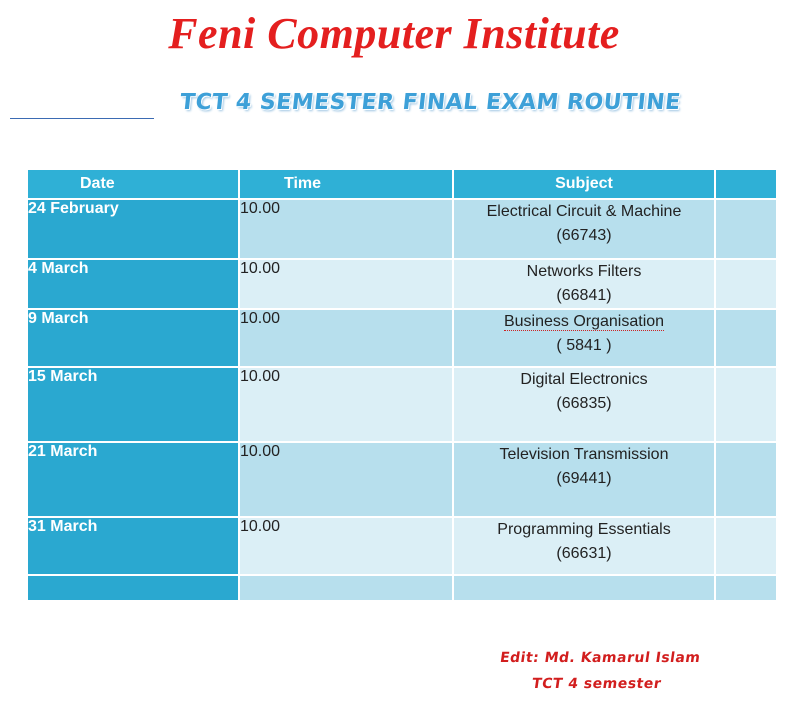 The width and height of the screenshot is (788, 704). What do you see at coordinates (133, 404) in the screenshot?
I see `exam-date: 15 March` at bounding box center [133, 404].